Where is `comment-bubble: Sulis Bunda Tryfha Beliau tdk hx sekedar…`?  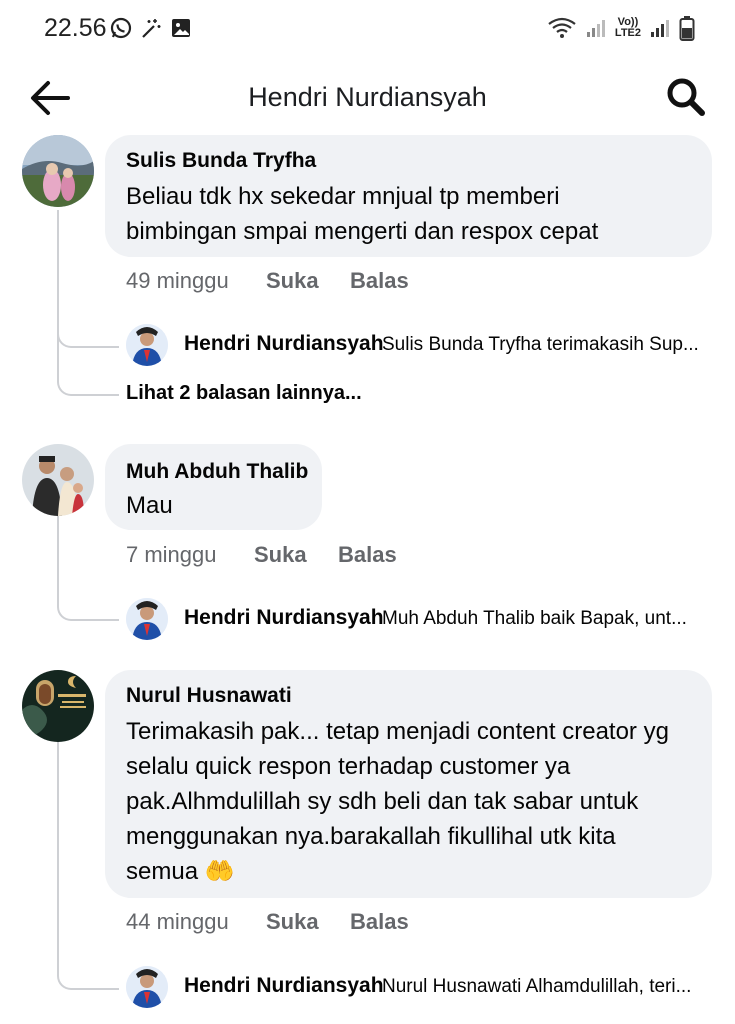 comment-bubble: Sulis Bunda Tryfha Beliau tdk hx sekedar… is located at coordinates (408, 196).